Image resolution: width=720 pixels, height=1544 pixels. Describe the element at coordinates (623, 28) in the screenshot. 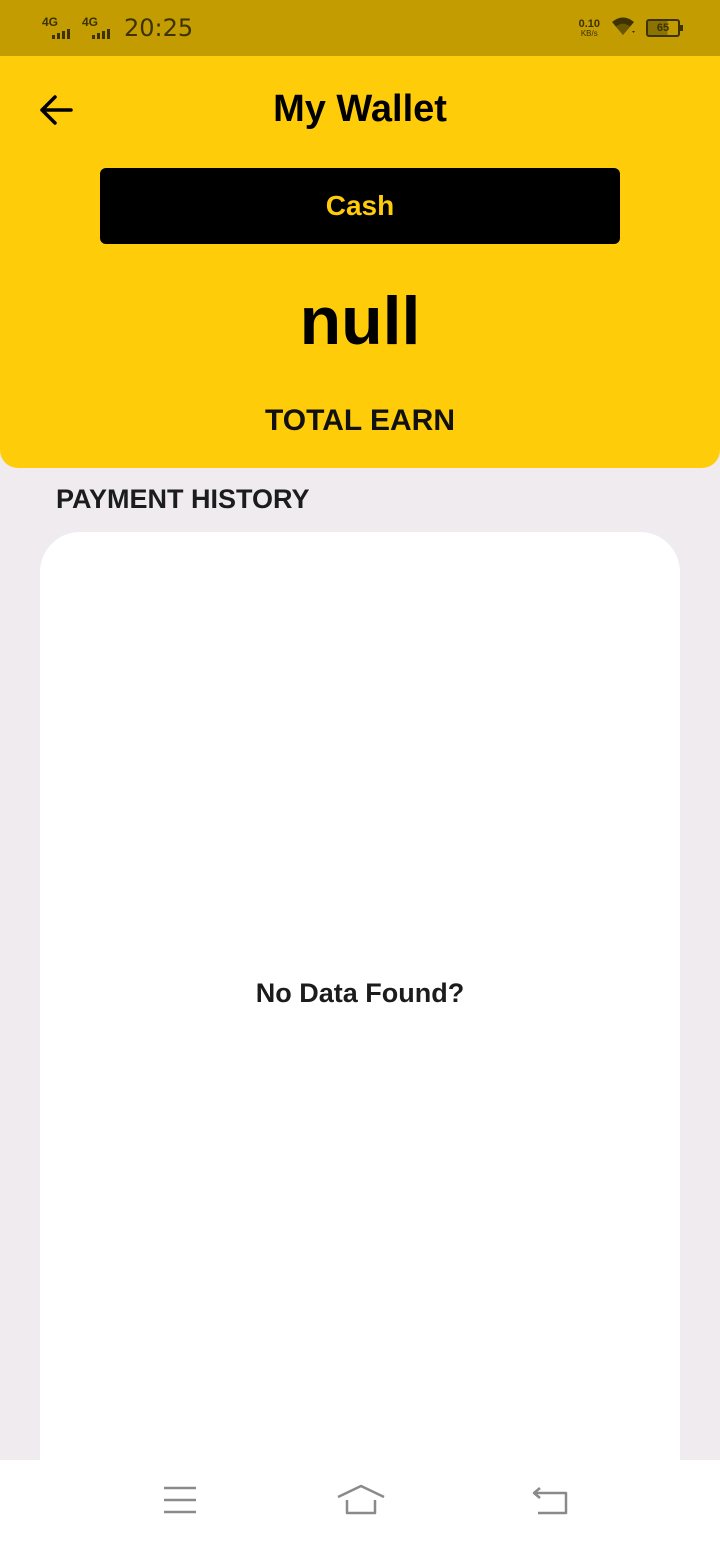

I see `wifi-icon` at that location.